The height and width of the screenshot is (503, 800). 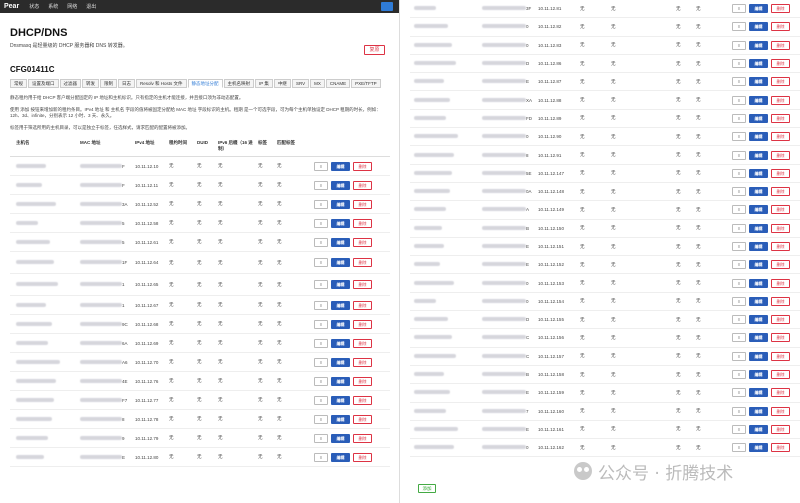 What do you see at coordinates (43, 83) in the screenshot?
I see `tab-item: 设置及端口` at bounding box center [43, 83].